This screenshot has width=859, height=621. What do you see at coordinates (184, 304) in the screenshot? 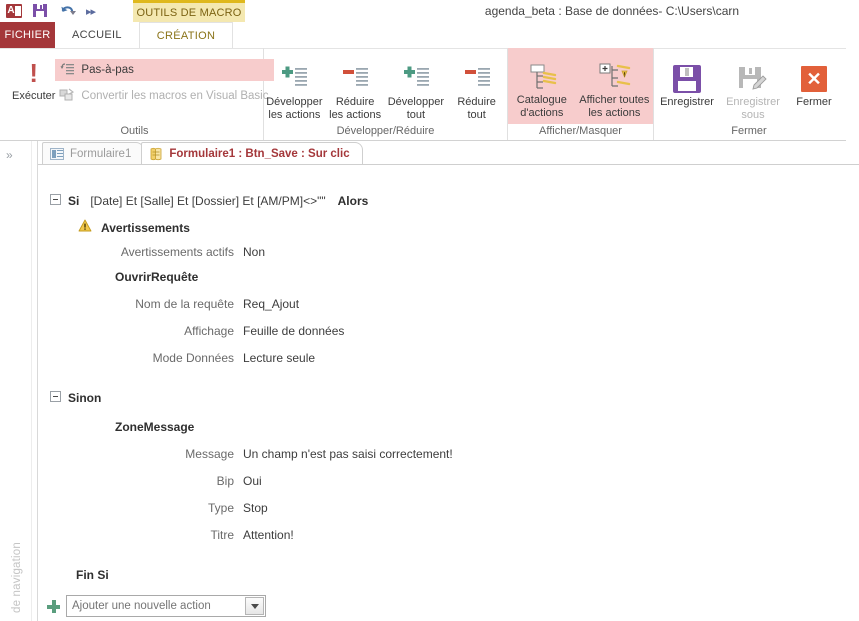
I see `param-label: Nom de la requête` at bounding box center [184, 304].